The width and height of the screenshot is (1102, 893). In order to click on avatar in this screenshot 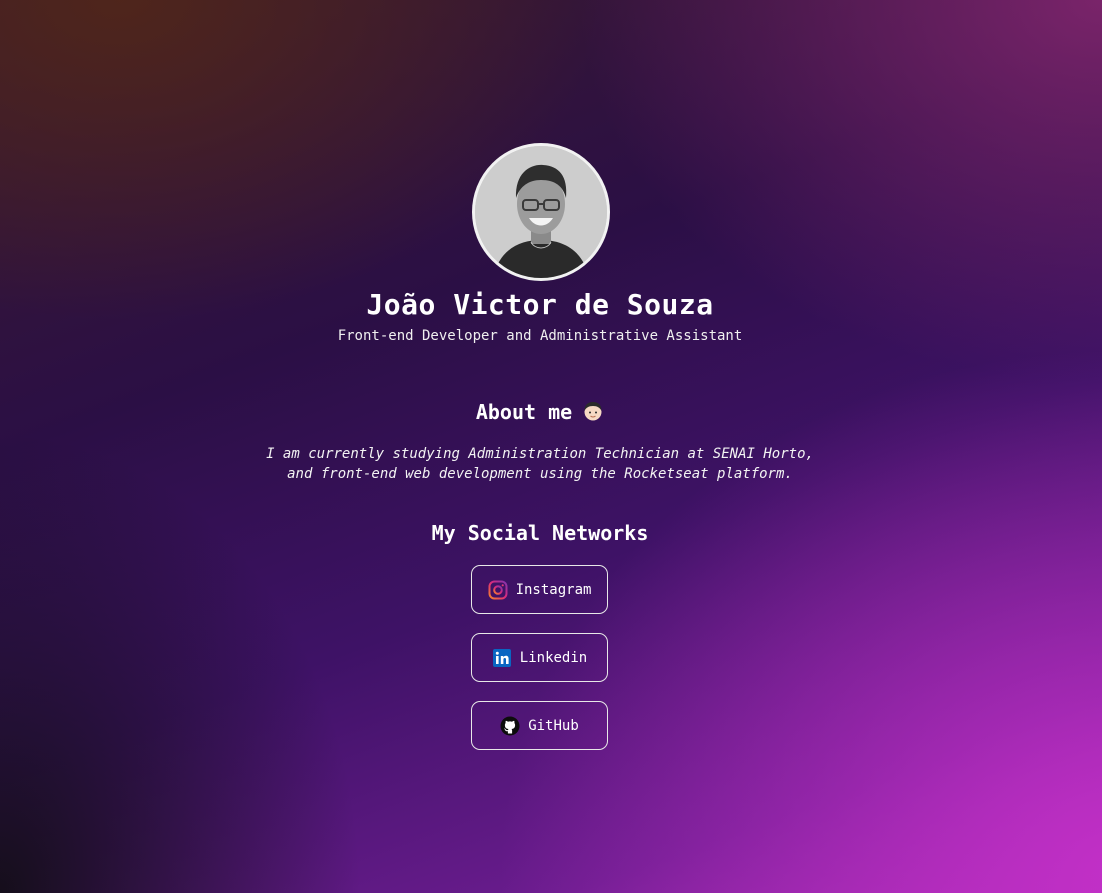, I will do `click(541, 212)`.